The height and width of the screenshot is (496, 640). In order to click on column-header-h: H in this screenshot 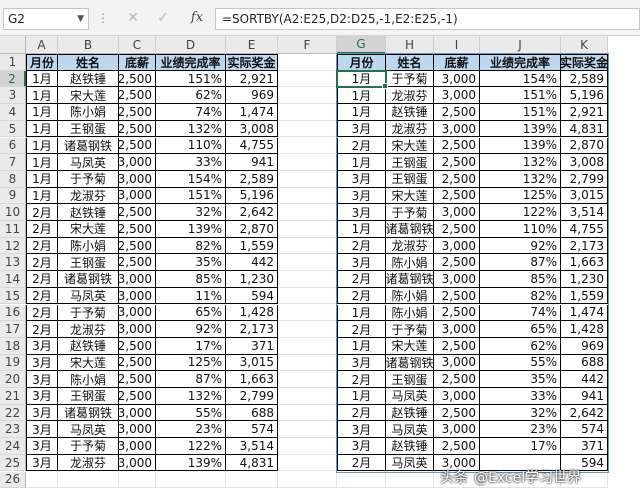, I will do `click(410, 45)`.